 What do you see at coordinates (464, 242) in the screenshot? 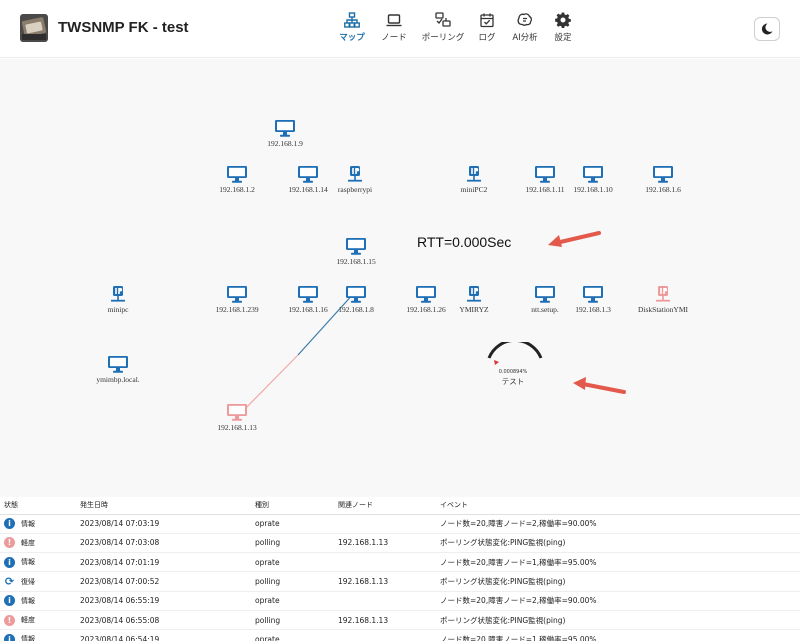
I see `map-rtt-text: RTT=0.000Sec` at bounding box center [464, 242].